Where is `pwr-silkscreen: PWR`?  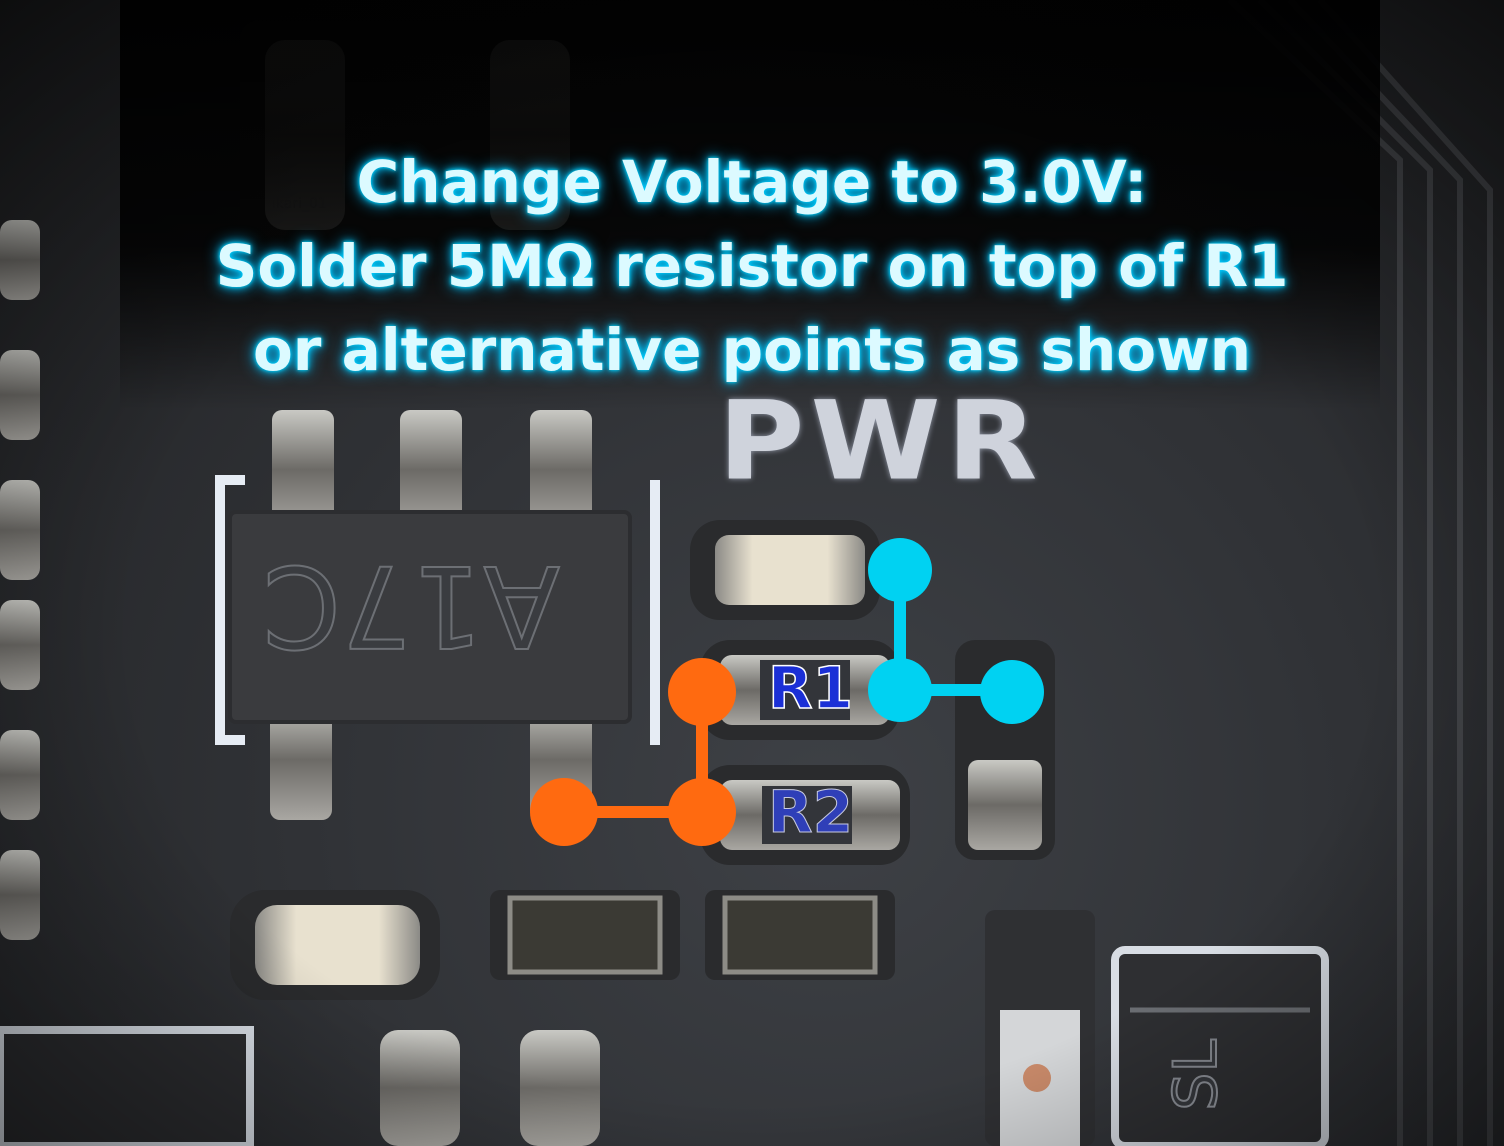
pwr-silkscreen: PWR is located at coordinates (881, 441).